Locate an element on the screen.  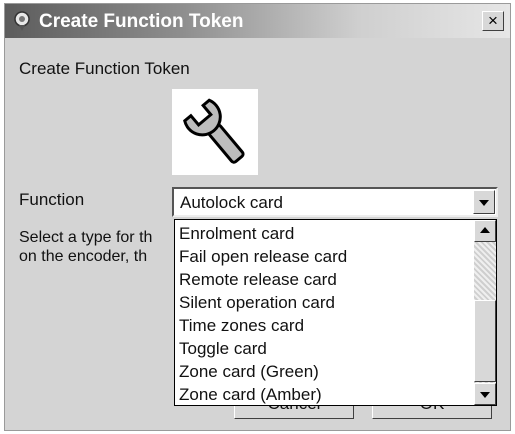
function-token-image is located at coordinates (215, 132).